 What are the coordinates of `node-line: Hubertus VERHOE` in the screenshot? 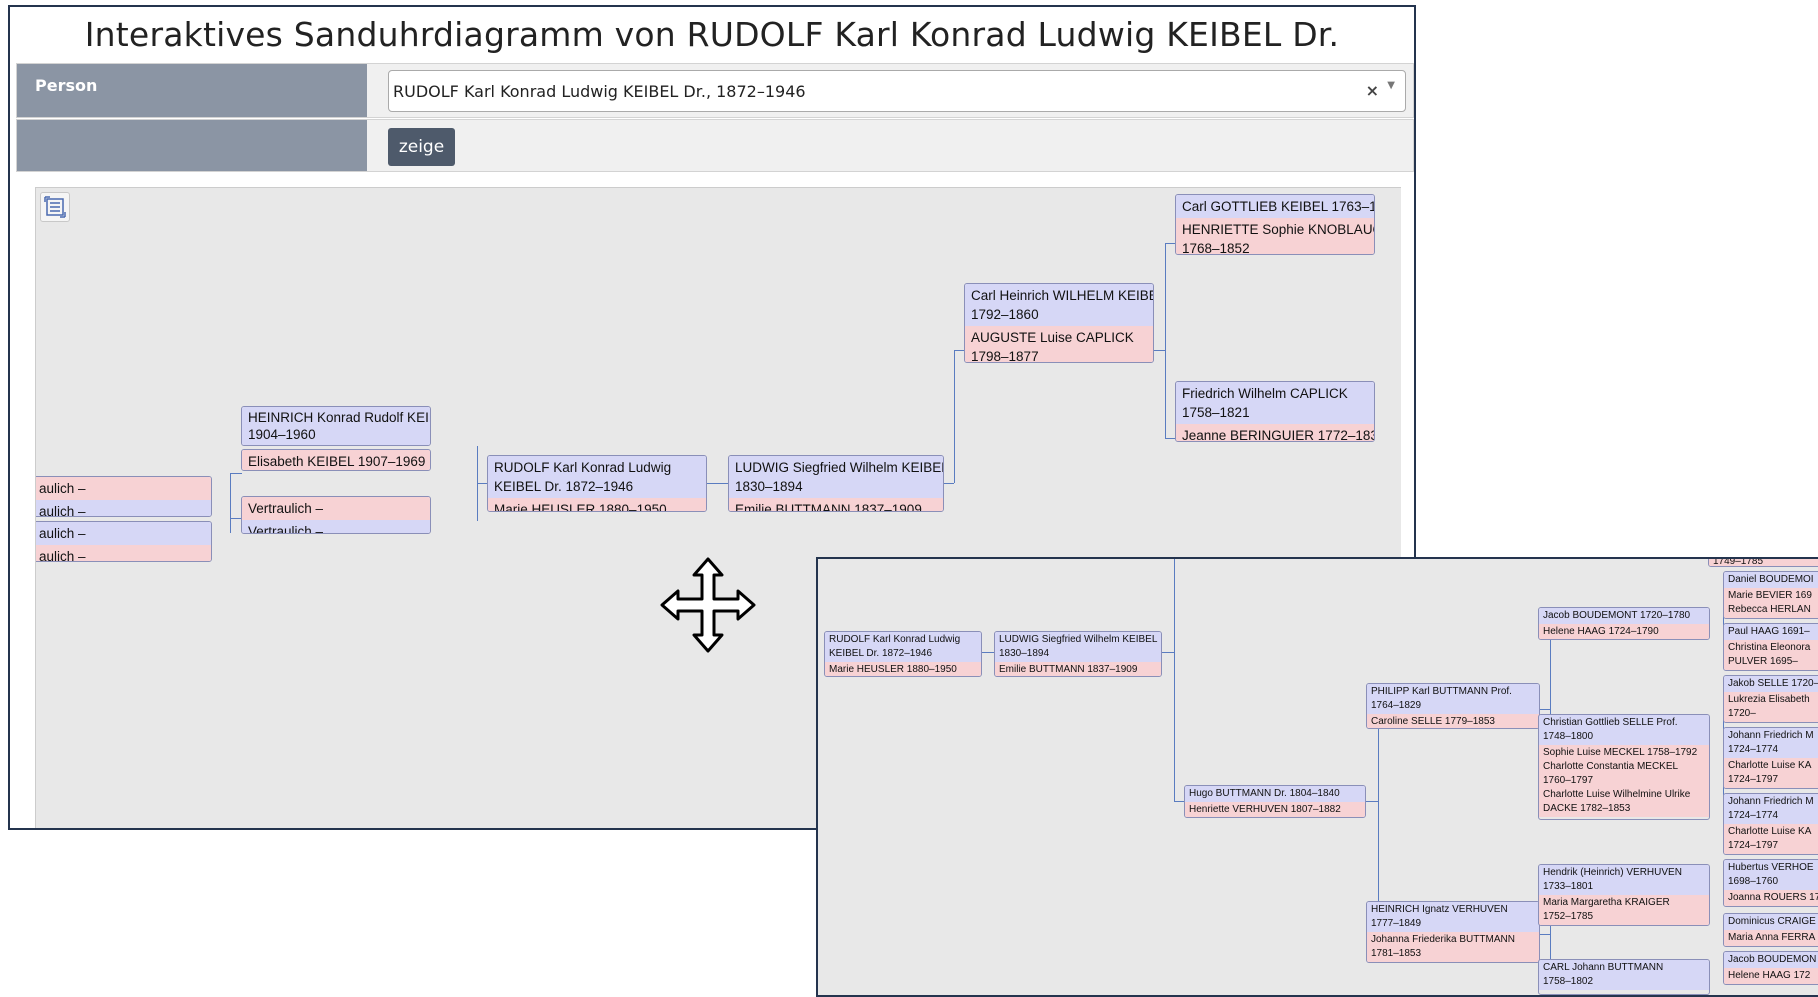 It's located at (1771, 867).